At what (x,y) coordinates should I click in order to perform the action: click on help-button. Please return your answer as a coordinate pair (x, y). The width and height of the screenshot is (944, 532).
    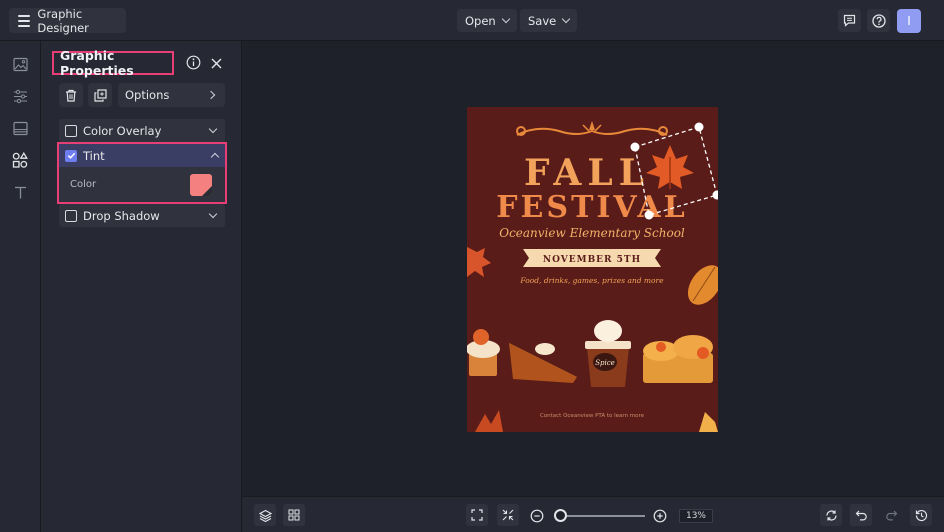
    Looking at the image, I should click on (878, 20).